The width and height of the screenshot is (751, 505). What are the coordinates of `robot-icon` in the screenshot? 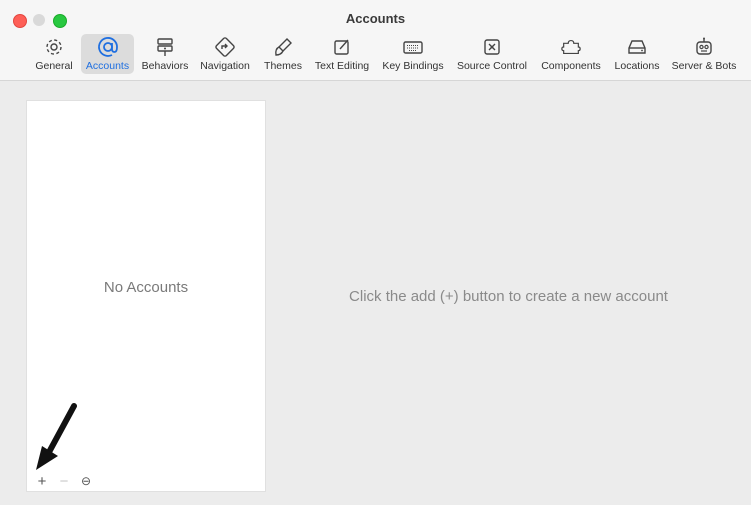 It's located at (704, 47).